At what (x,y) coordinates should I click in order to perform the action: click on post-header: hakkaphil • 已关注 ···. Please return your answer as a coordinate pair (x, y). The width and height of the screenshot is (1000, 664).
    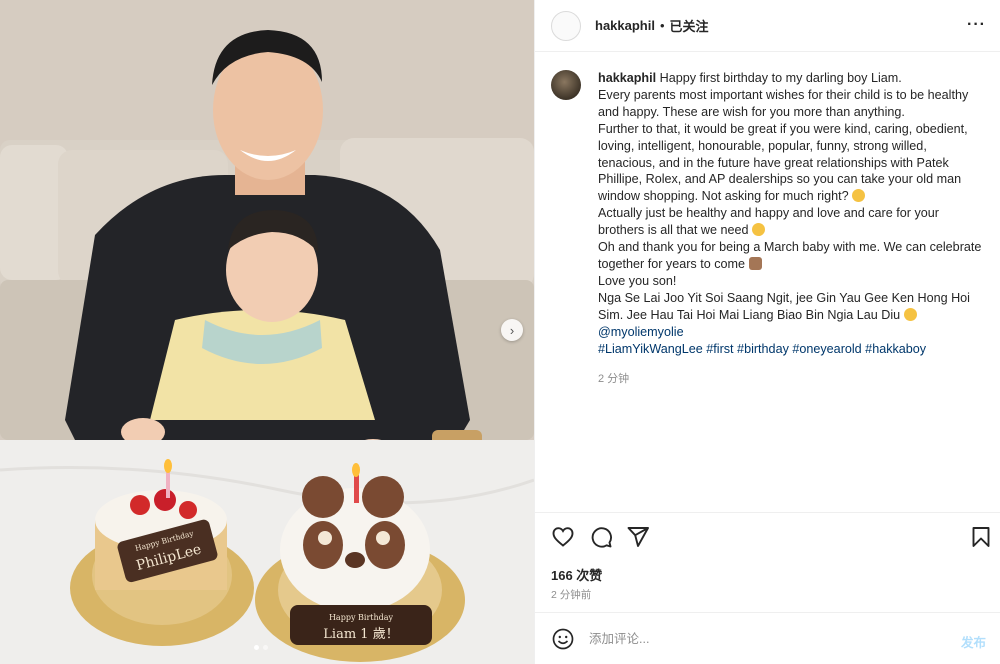
    Looking at the image, I should click on (767, 26).